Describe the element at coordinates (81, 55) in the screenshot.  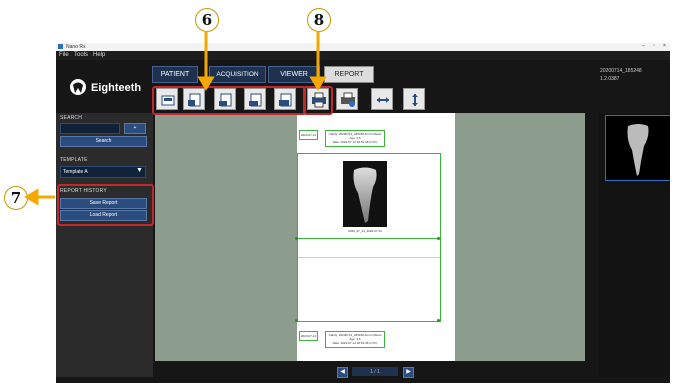
I see `menu-tools: Tools` at that location.